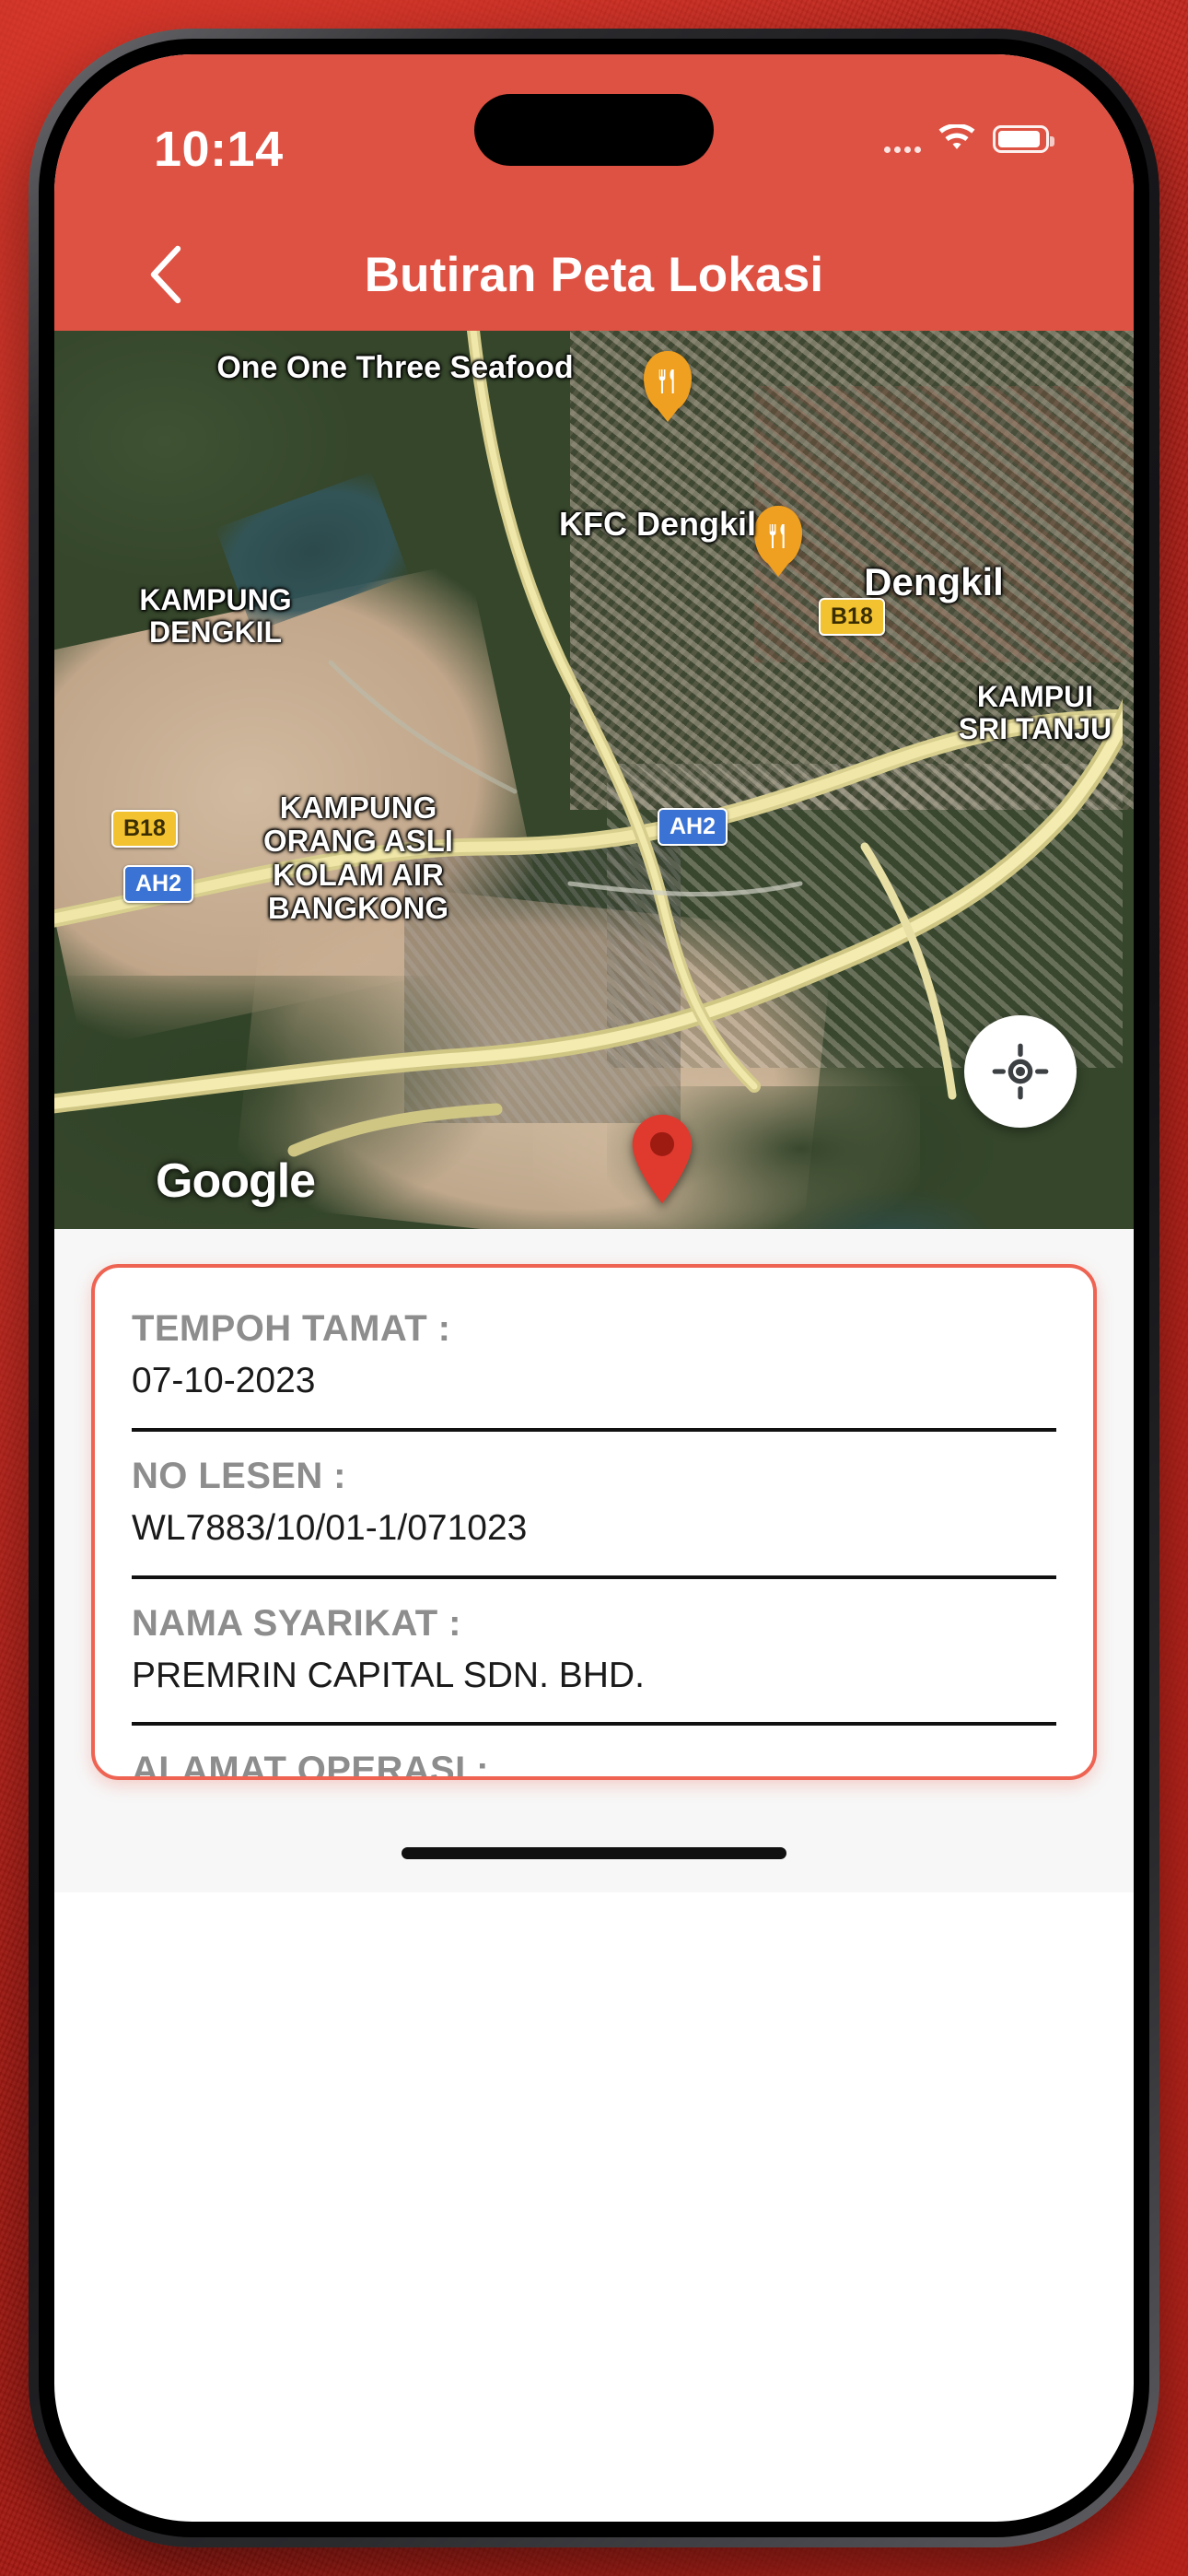 This screenshot has width=1188, height=2576. I want to click on navigation-bar: Butiran Peta Lokasi, so click(594, 274).